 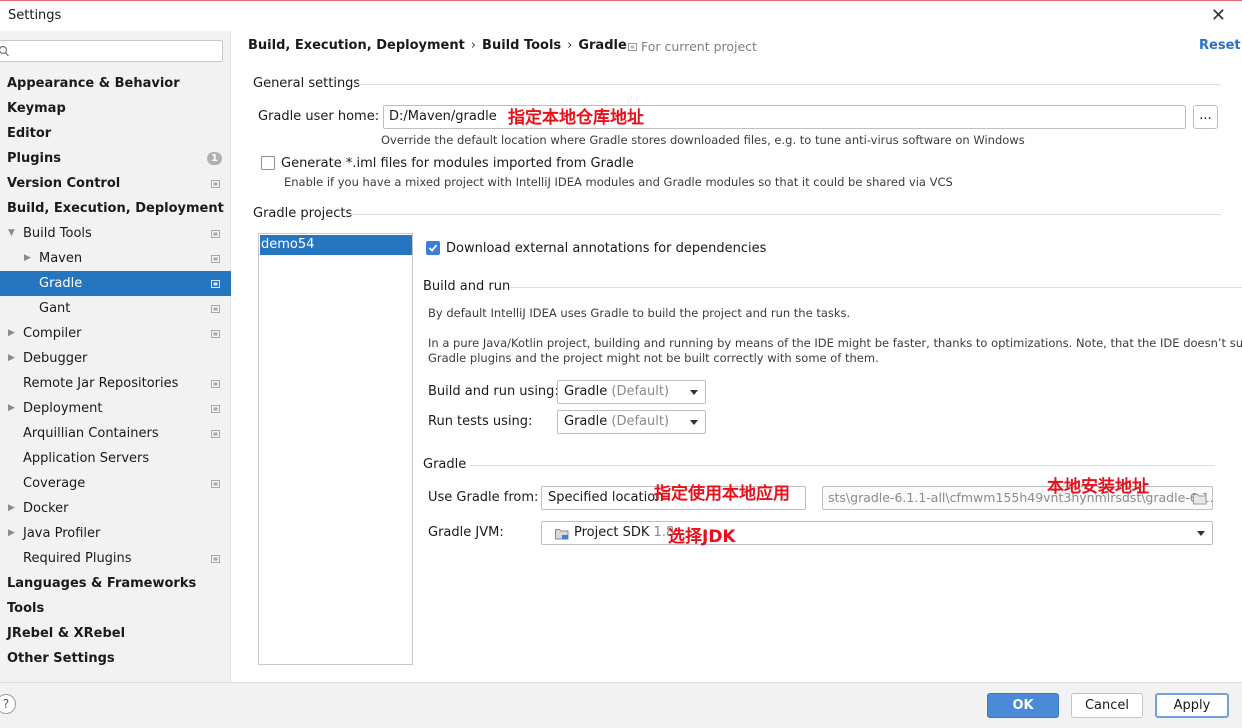 What do you see at coordinates (115, 108) in the screenshot?
I see `sidebar-item: Keymap` at bounding box center [115, 108].